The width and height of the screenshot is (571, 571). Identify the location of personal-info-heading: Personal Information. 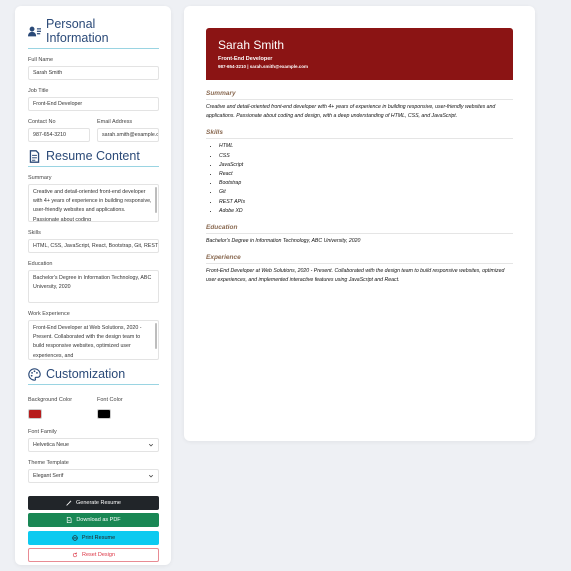
(93, 33).